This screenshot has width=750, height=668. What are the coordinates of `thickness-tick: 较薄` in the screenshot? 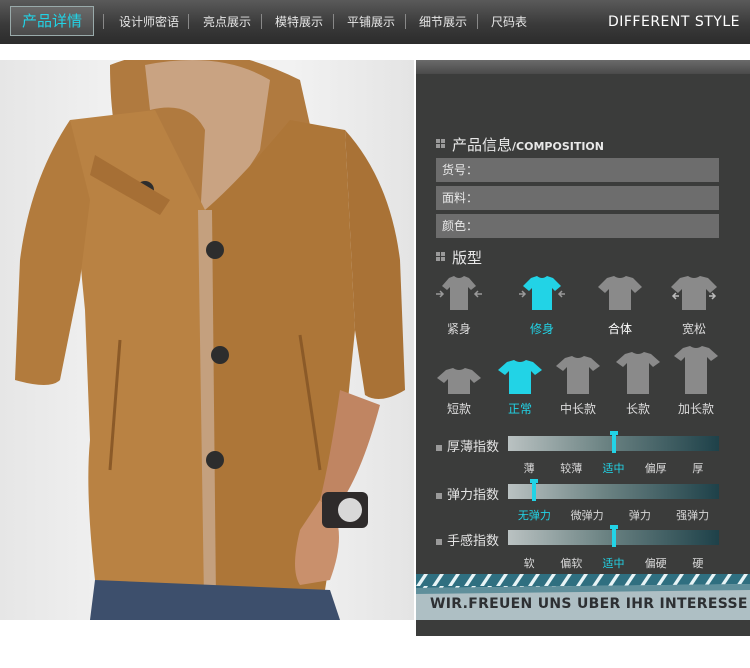 It's located at (571, 468).